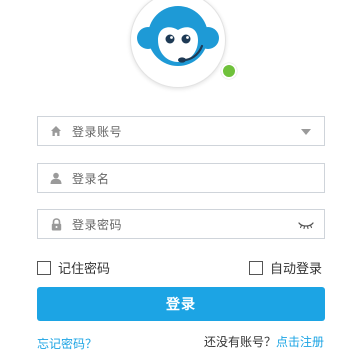 The height and width of the screenshot is (360, 360). Describe the element at coordinates (97, 224) in the screenshot. I see `password-placeholder: 登录密码` at that location.